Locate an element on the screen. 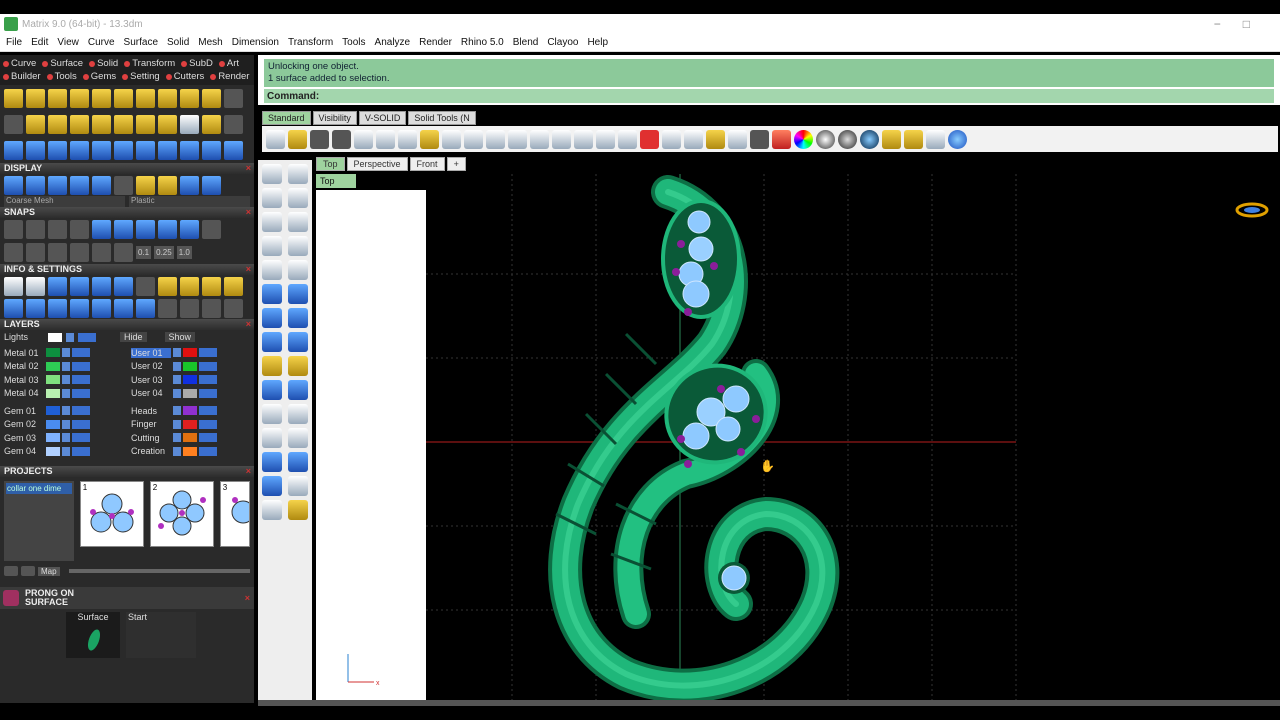  more-icon is located at coordinates (233, 98).